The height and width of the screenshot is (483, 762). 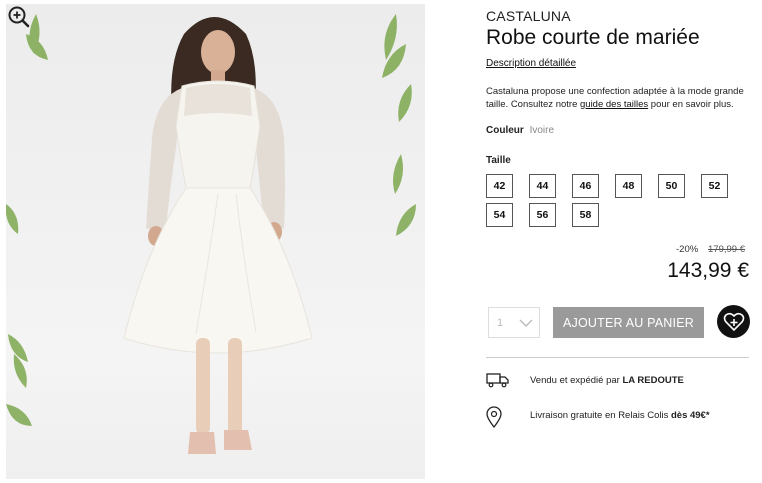 I want to click on size-option-56: 56, so click(x=542, y=215).